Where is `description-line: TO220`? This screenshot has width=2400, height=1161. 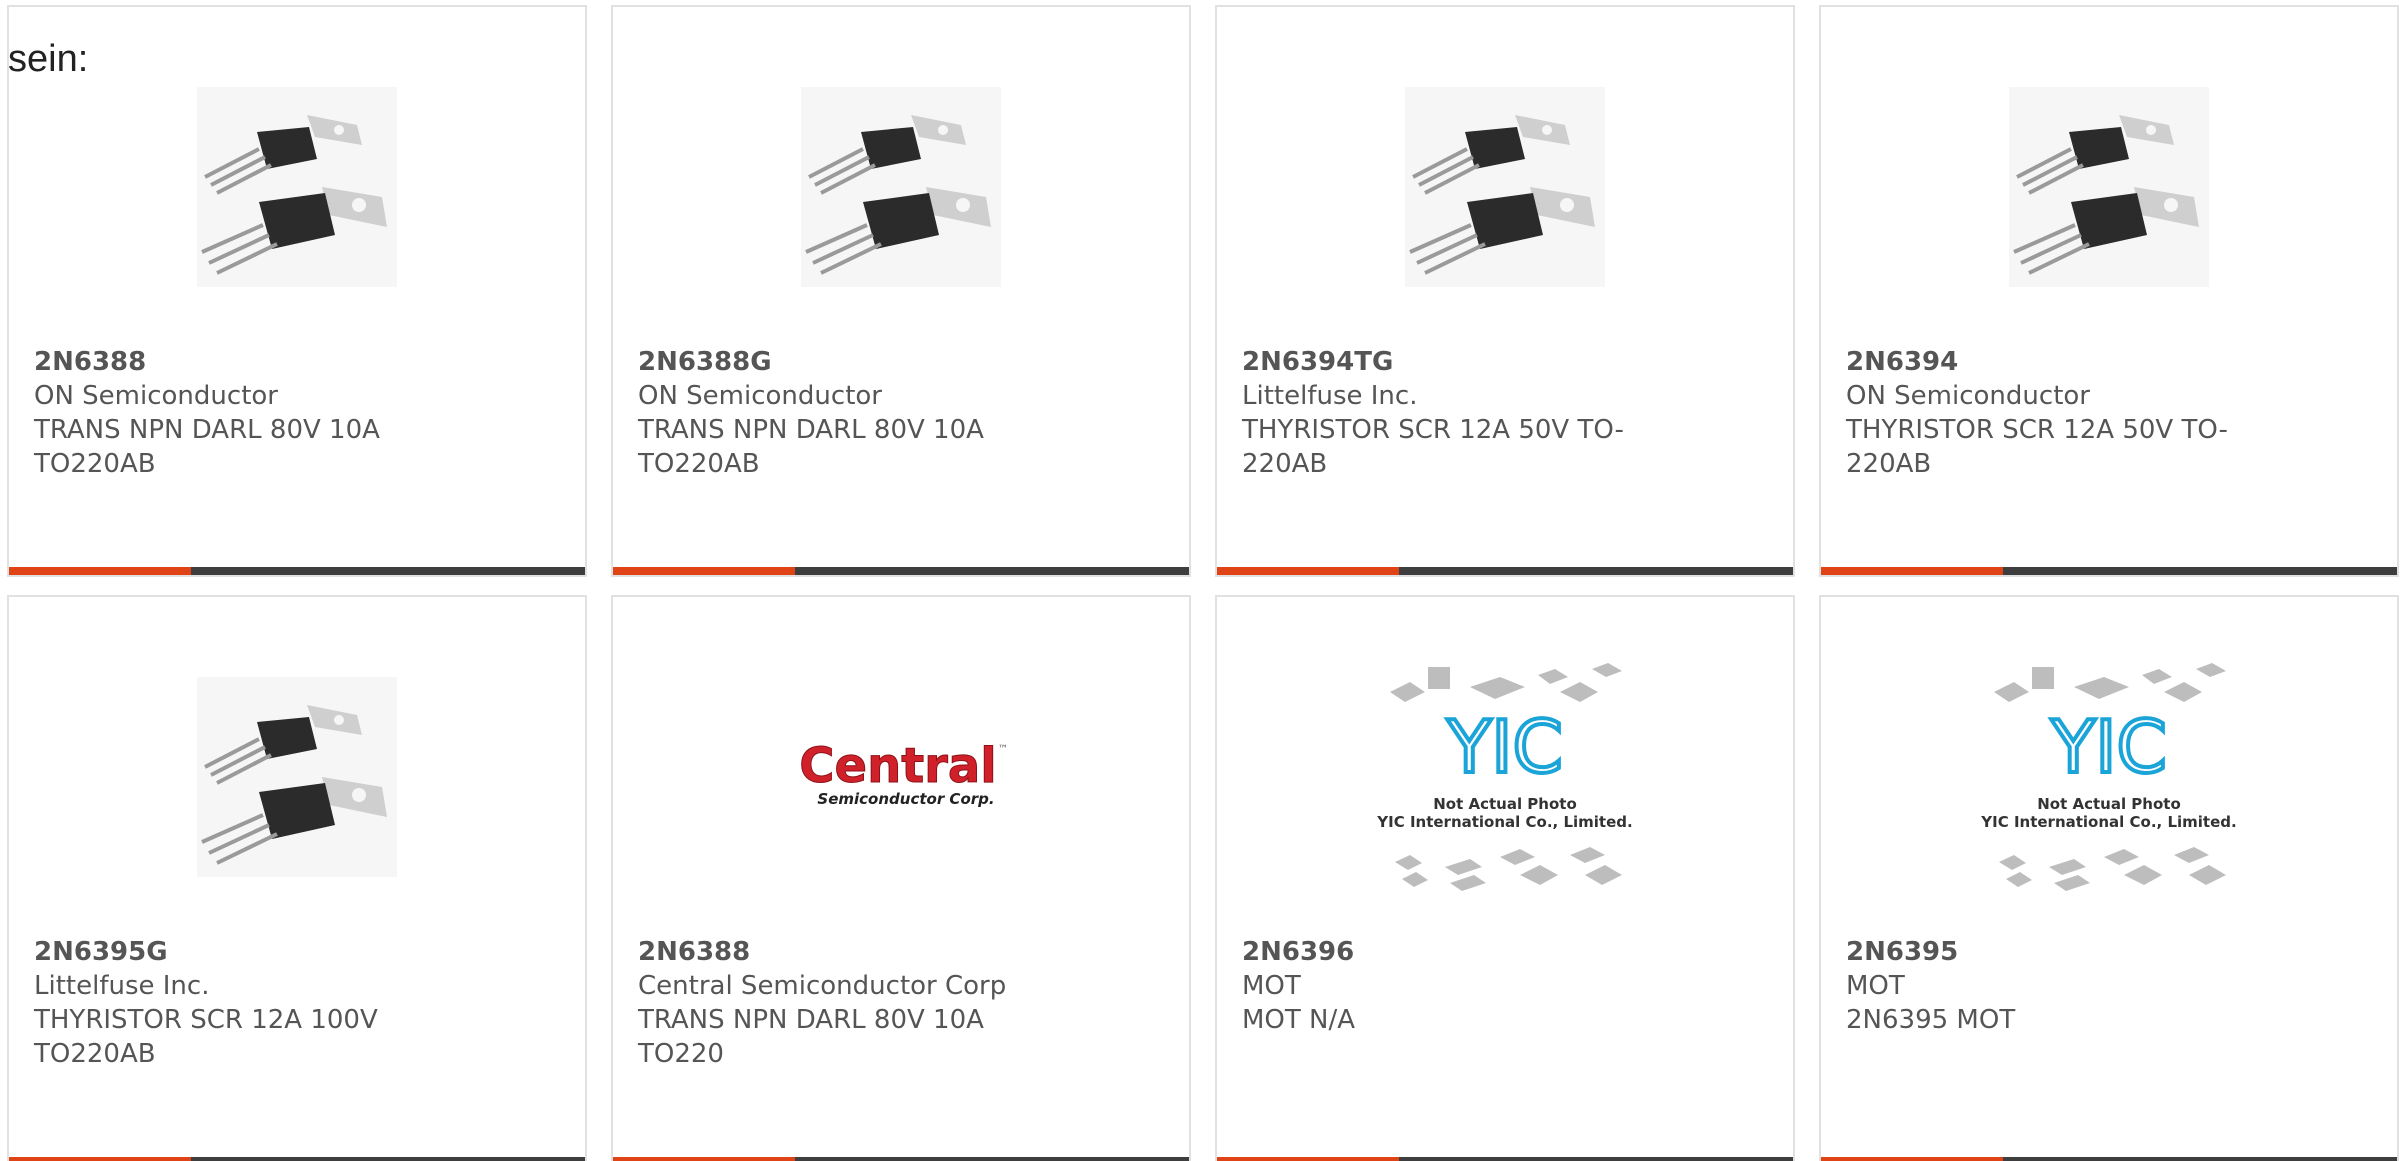 description-line: TO220 is located at coordinates (681, 1054).